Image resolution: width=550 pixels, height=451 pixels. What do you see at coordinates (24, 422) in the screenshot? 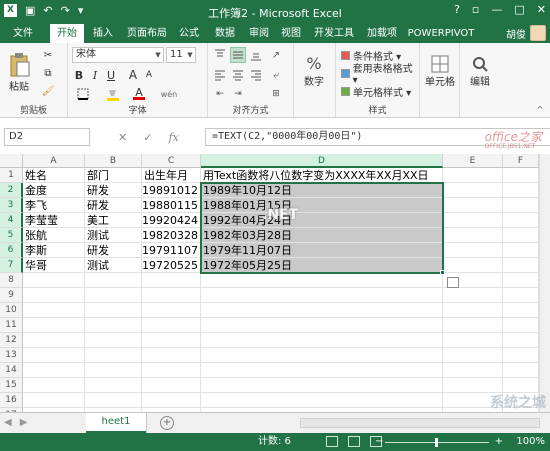
I see `next-sheet-icon: ▶` at bounding box center [24, 422].